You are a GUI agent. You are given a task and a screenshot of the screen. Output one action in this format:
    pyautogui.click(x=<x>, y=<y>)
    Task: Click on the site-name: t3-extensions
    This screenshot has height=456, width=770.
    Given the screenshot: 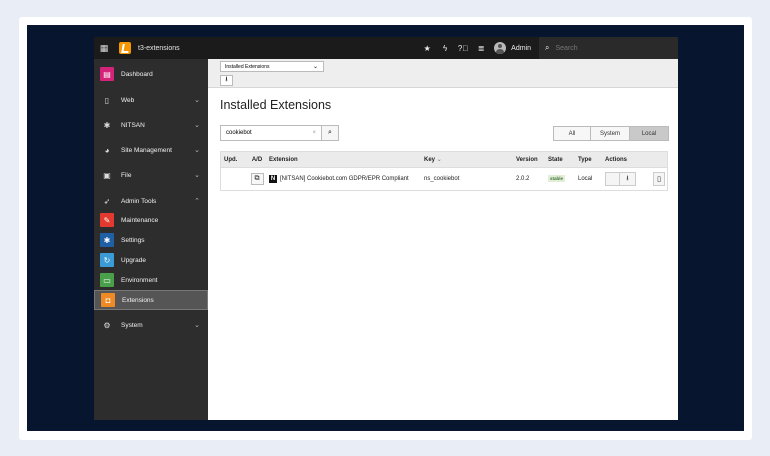 What is the action you would take?
    pyautogui.click(x=159, y=48)
    